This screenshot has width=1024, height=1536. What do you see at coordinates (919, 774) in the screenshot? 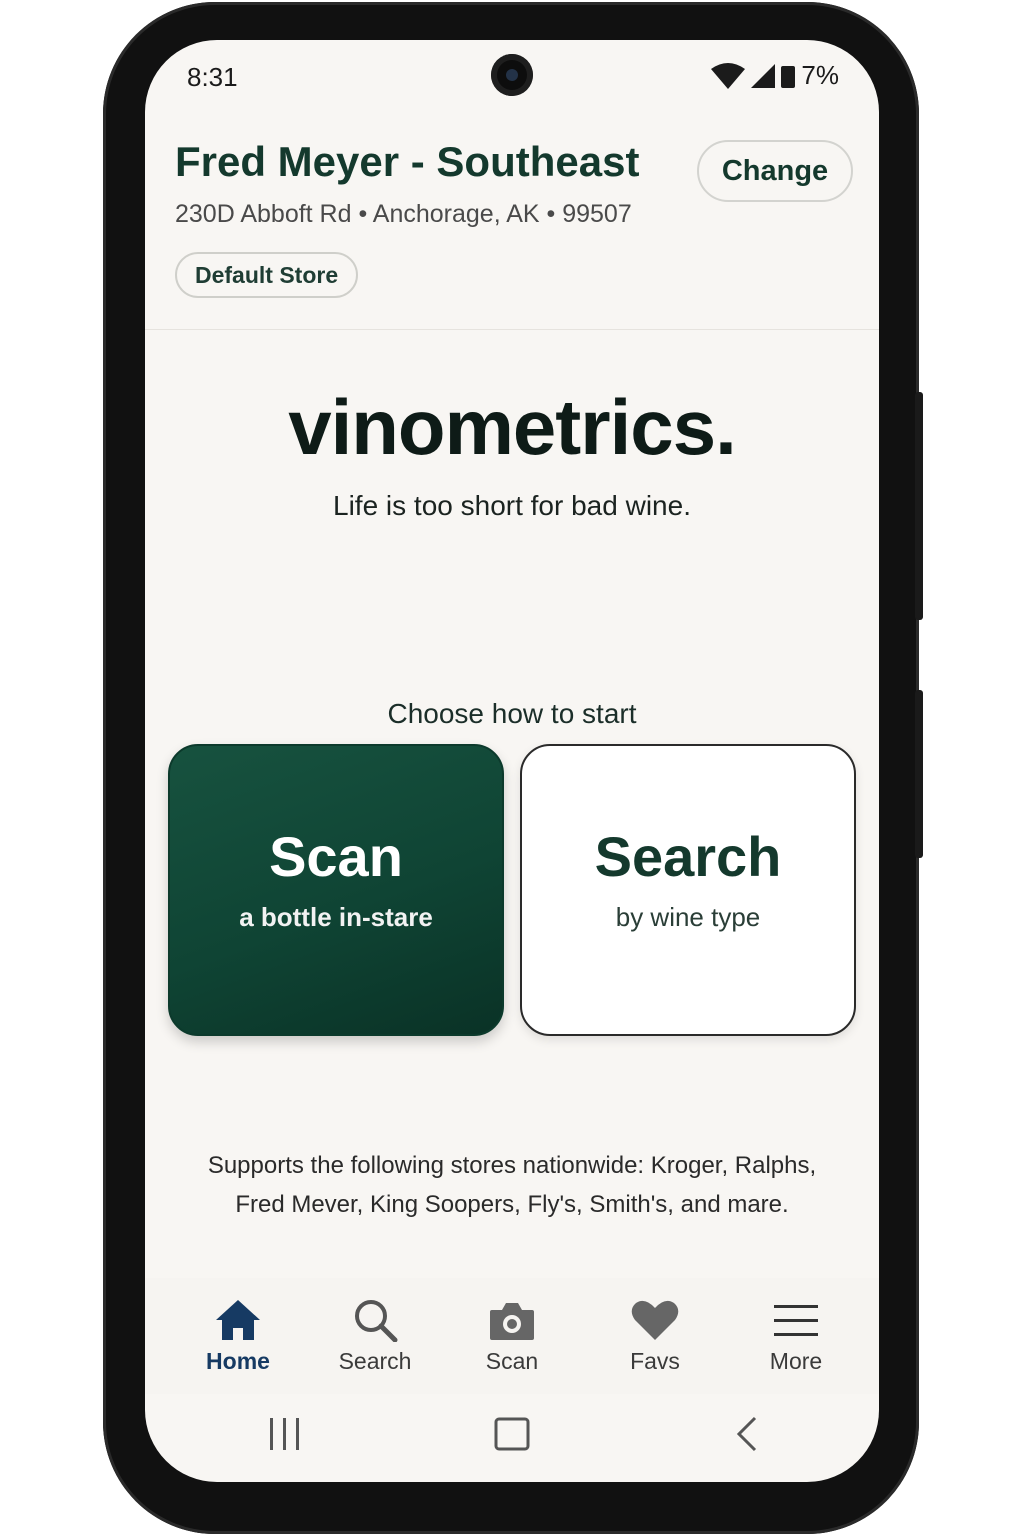
I see `side-button-volume` at bounding box center [919, 774].